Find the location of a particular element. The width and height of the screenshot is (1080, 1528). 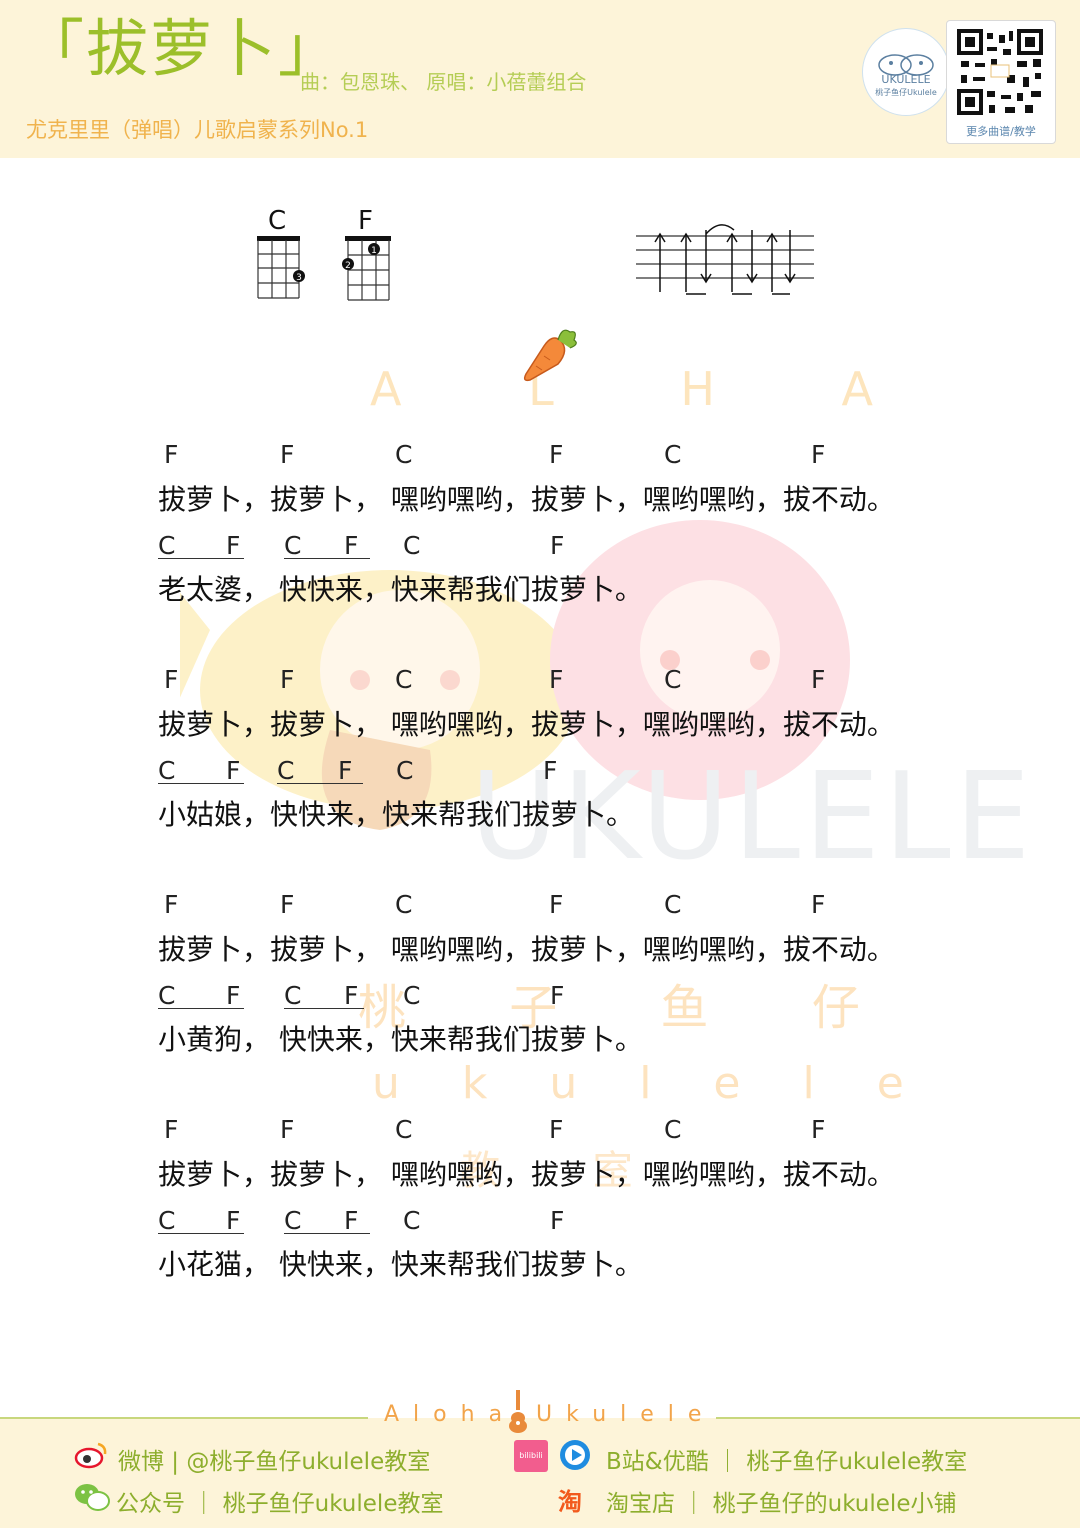

footer-aloha-text: Aloha Ukulele is located at coordinates (549, 1414).